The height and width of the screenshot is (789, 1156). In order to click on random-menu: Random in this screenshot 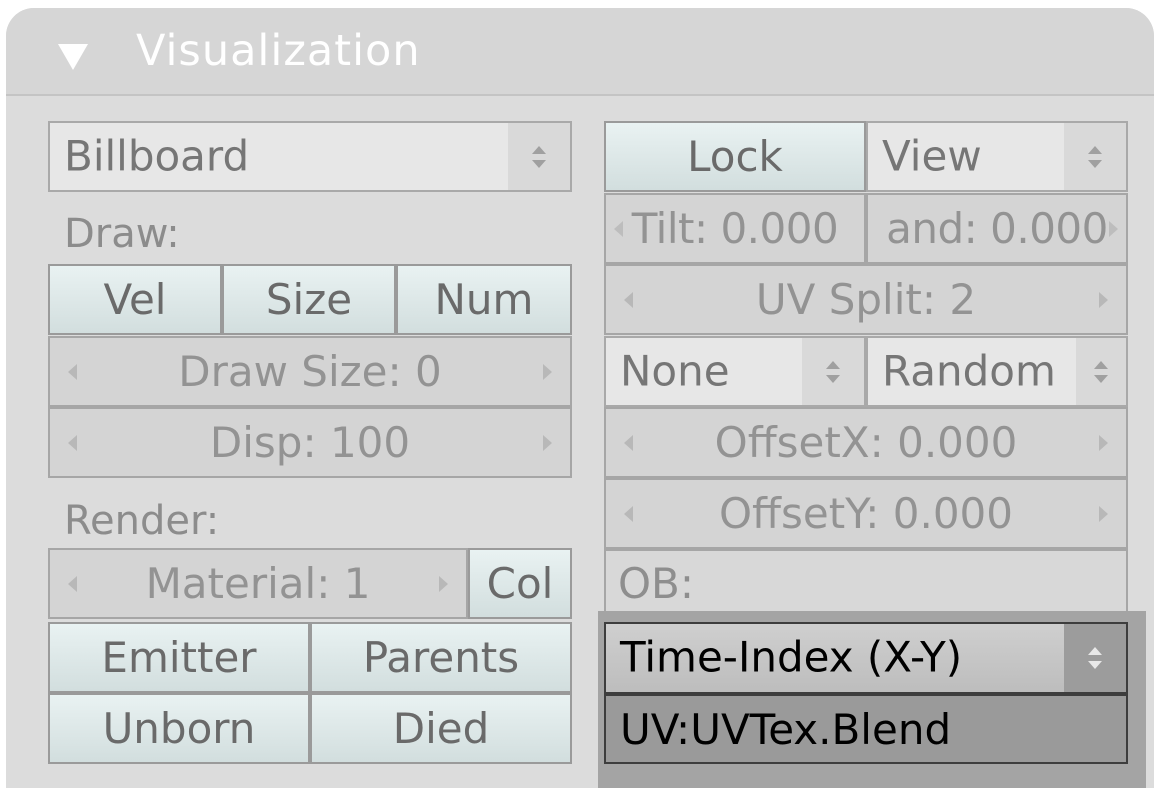, I will do `click(997, 371)`.